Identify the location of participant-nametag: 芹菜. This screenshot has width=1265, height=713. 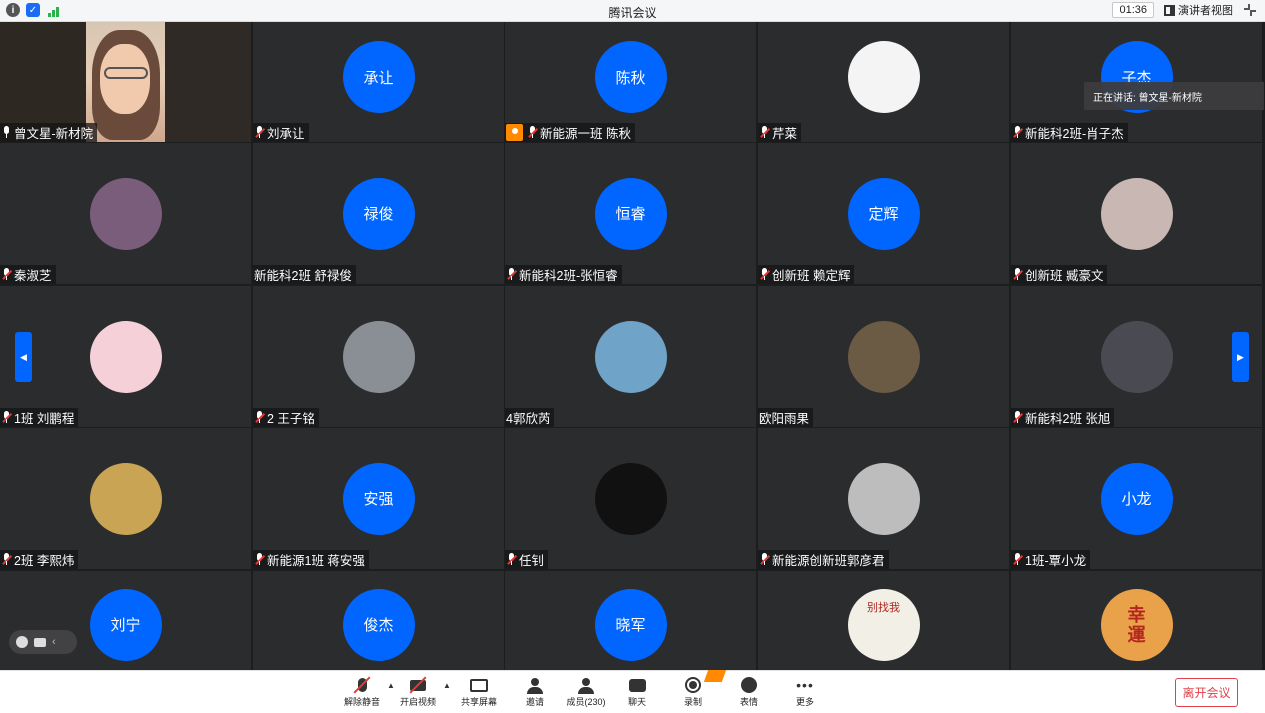
(780, 132).